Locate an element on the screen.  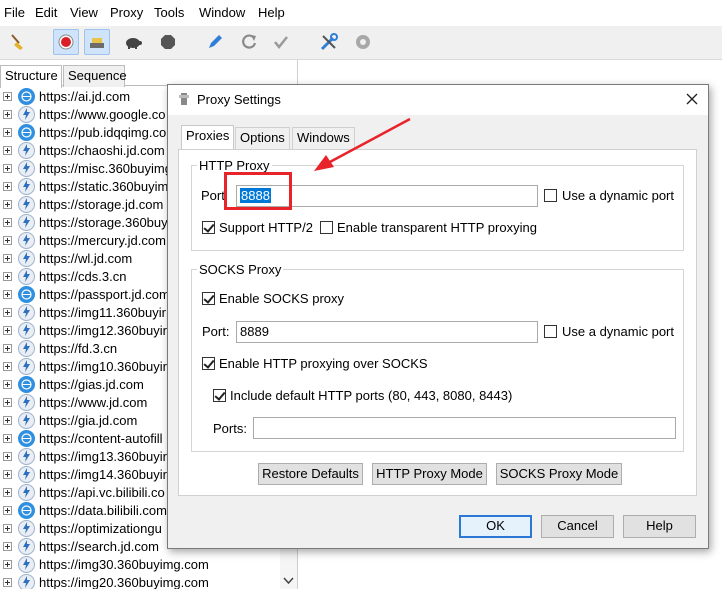
http-group-title: HTTP Proxy is located at coordinates (234, 165).